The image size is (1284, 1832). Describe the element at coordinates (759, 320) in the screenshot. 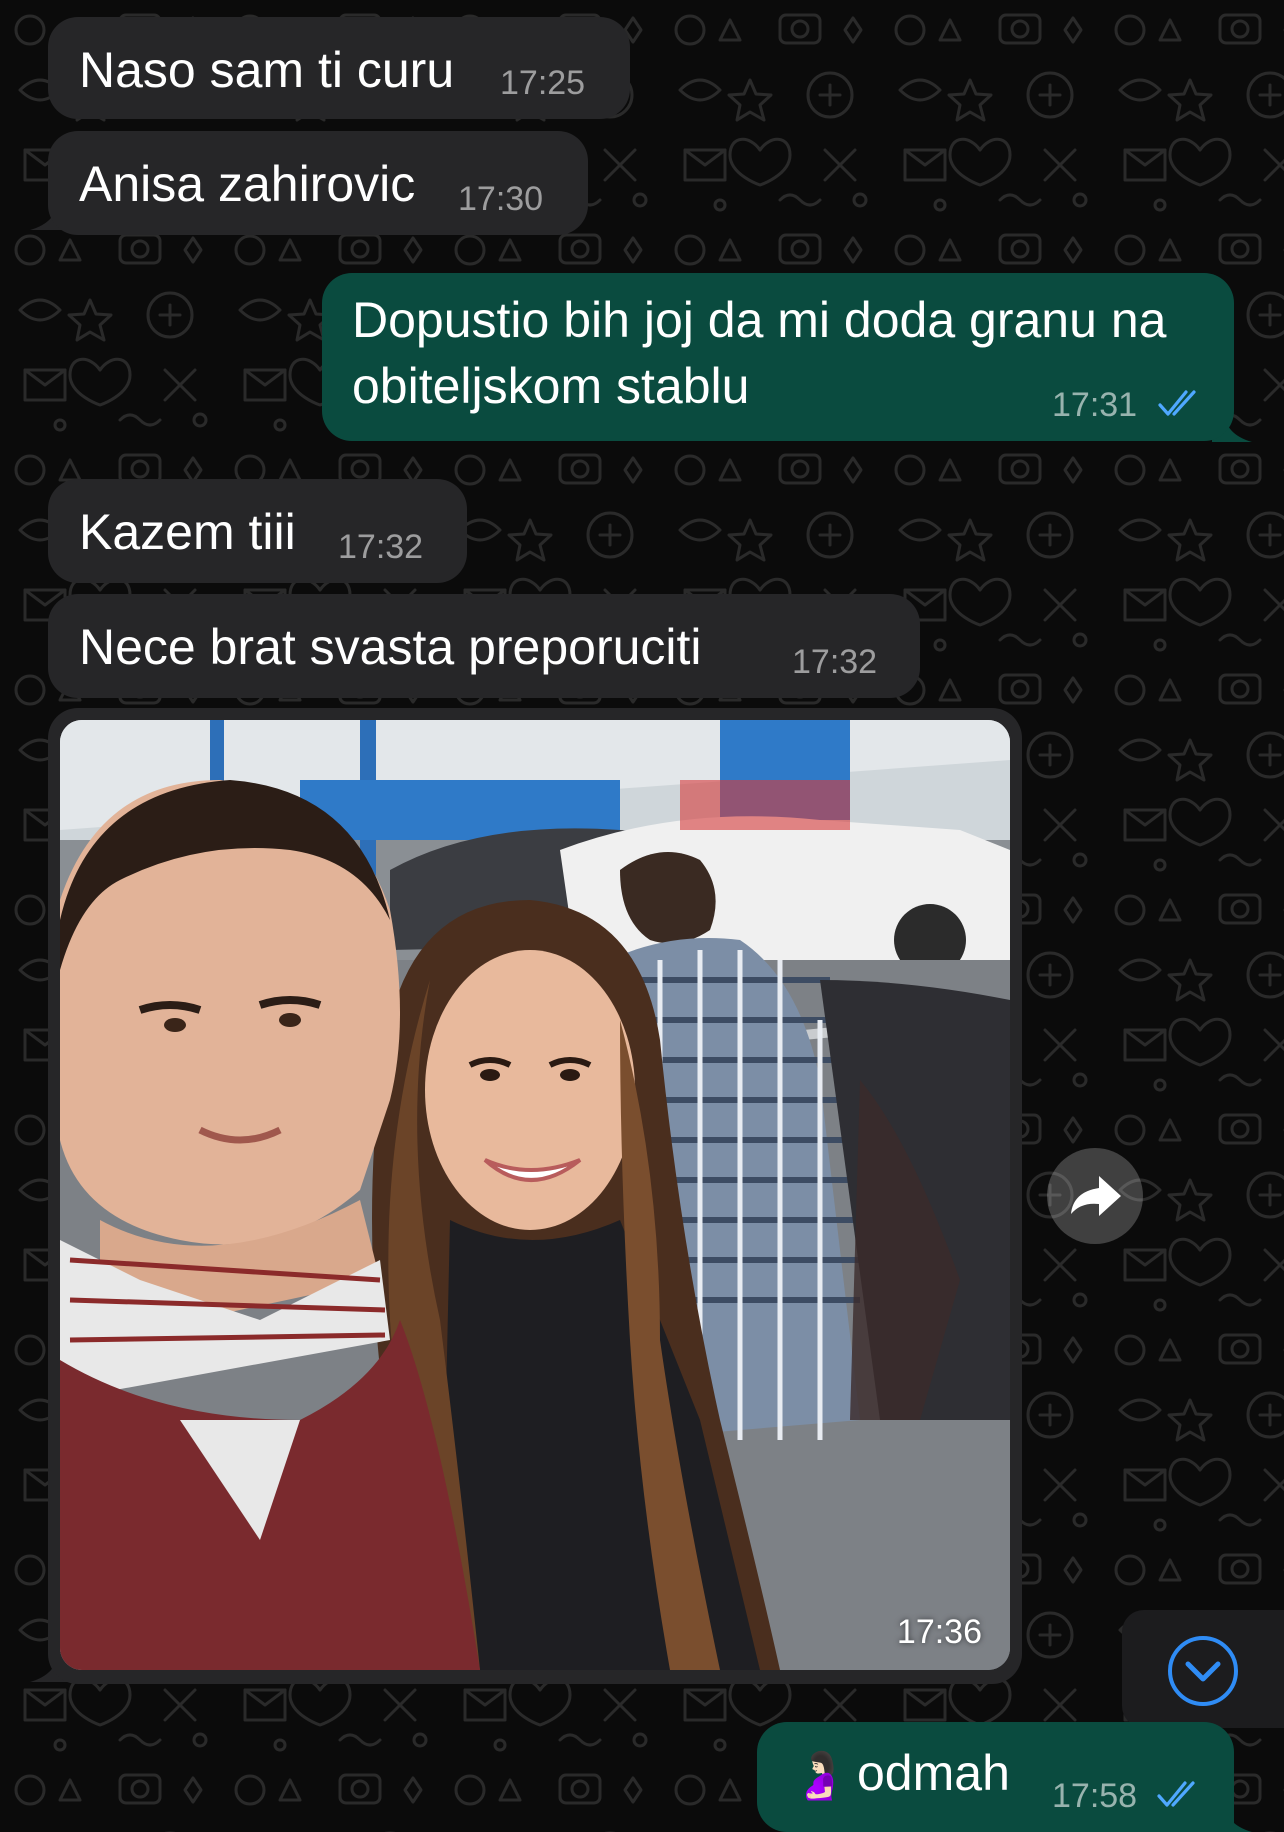

I see `message-text-line-1: Dopustio bih joj da mi doda granu na` at that location.